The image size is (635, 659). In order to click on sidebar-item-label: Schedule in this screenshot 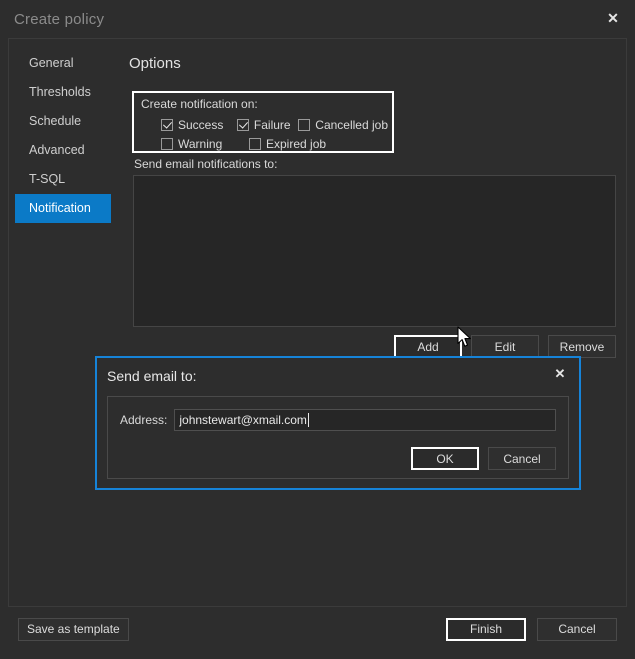, I will do `click(55, 121)`.